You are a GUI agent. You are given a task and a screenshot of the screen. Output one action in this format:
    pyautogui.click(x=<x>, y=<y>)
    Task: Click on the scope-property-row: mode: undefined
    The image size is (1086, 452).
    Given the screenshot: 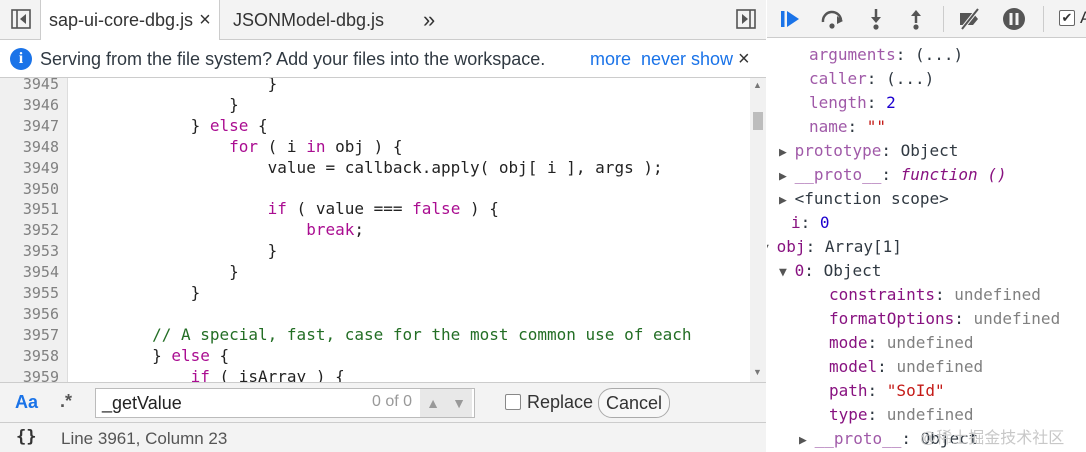 What is the action you would take?
    pyautogui.click(x=901, y=343)
    